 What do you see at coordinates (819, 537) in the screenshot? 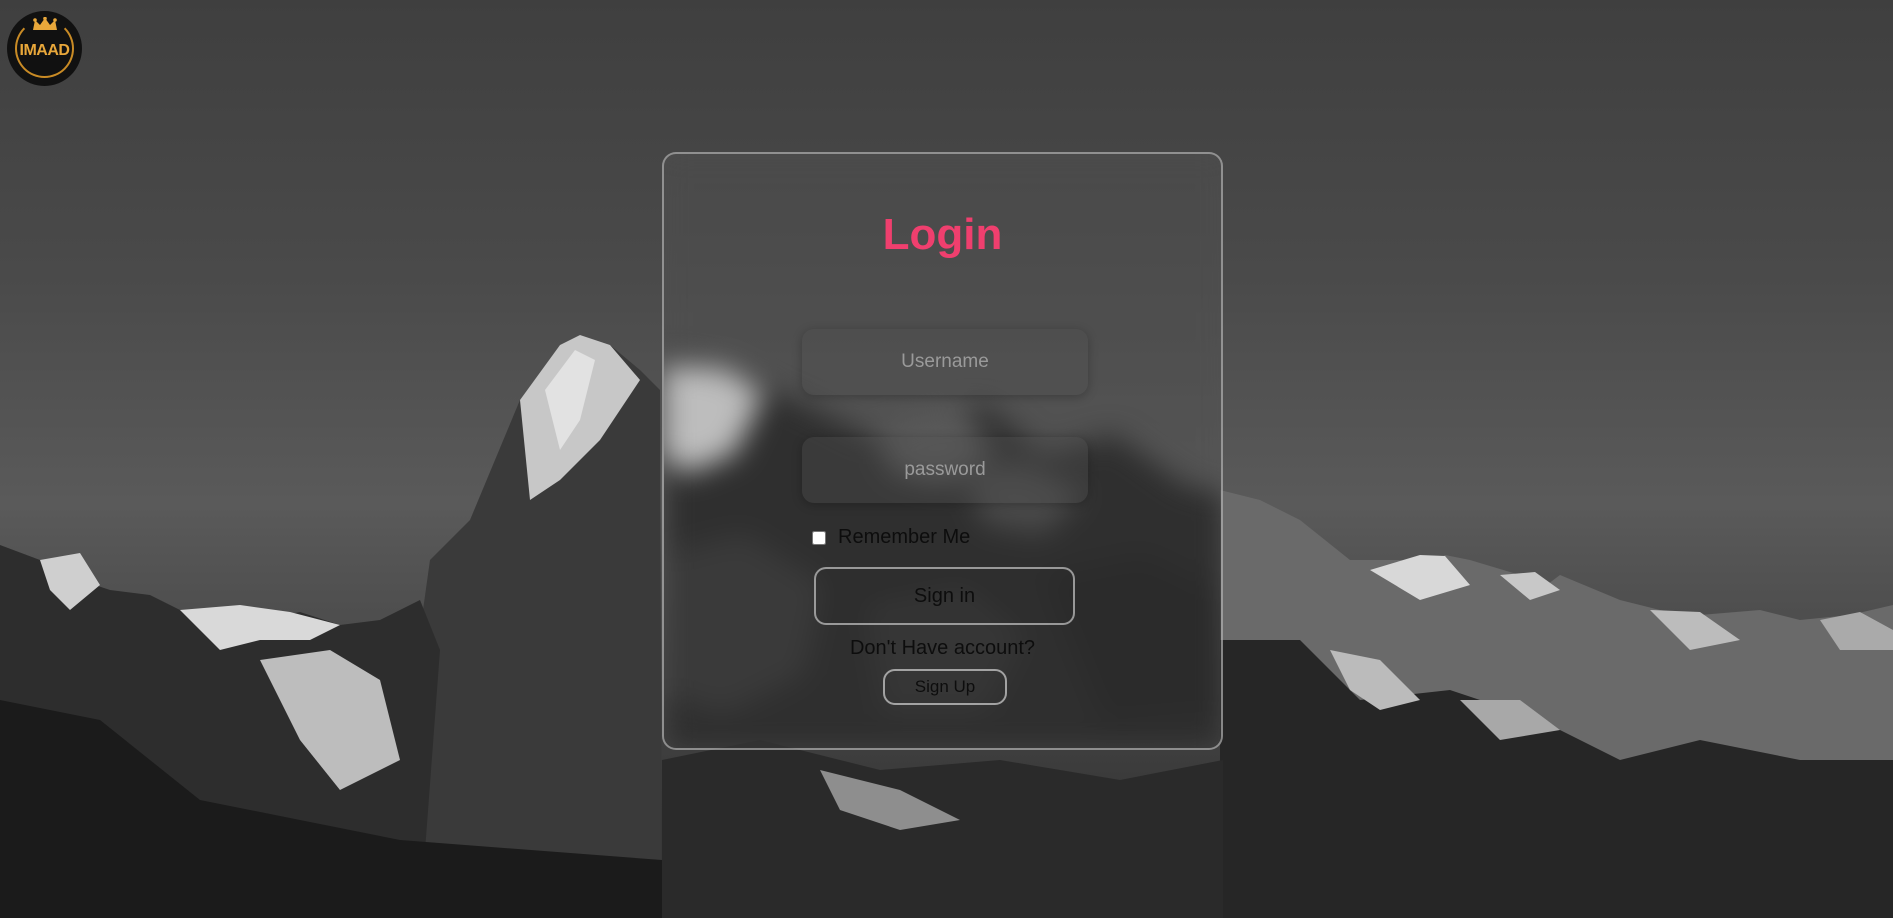
I see `remember-me-checkbox` at bounding box center [819, 537].